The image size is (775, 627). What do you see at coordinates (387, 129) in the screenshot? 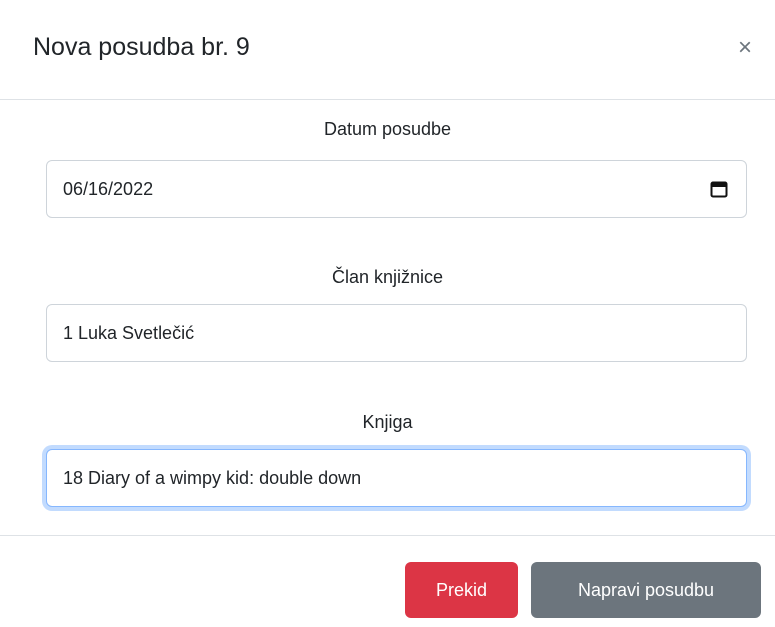
I see `date-label: Datum posudbe` at bounding box center [387, 129].